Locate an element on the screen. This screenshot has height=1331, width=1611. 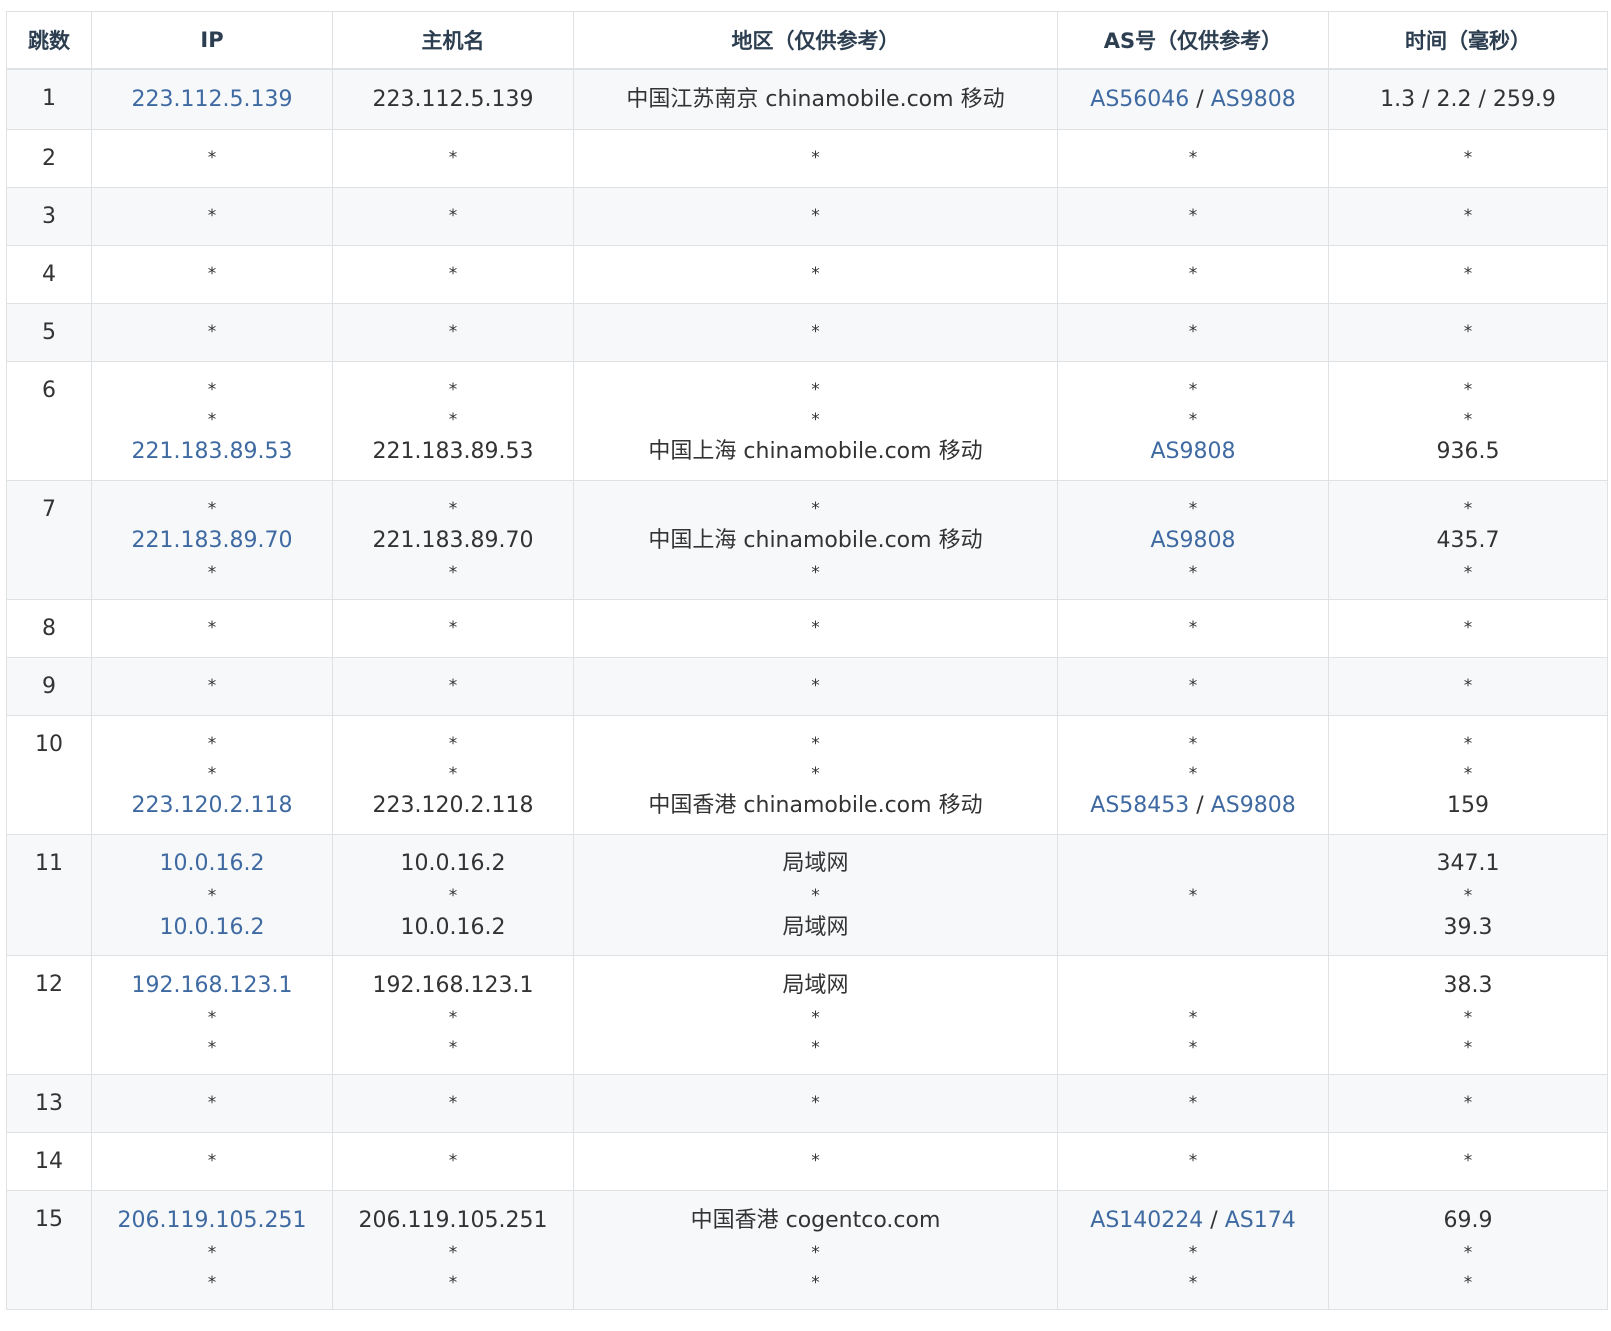
ip-cell-content: * 221.183.89.70 * is located at coordinates (212, 540).